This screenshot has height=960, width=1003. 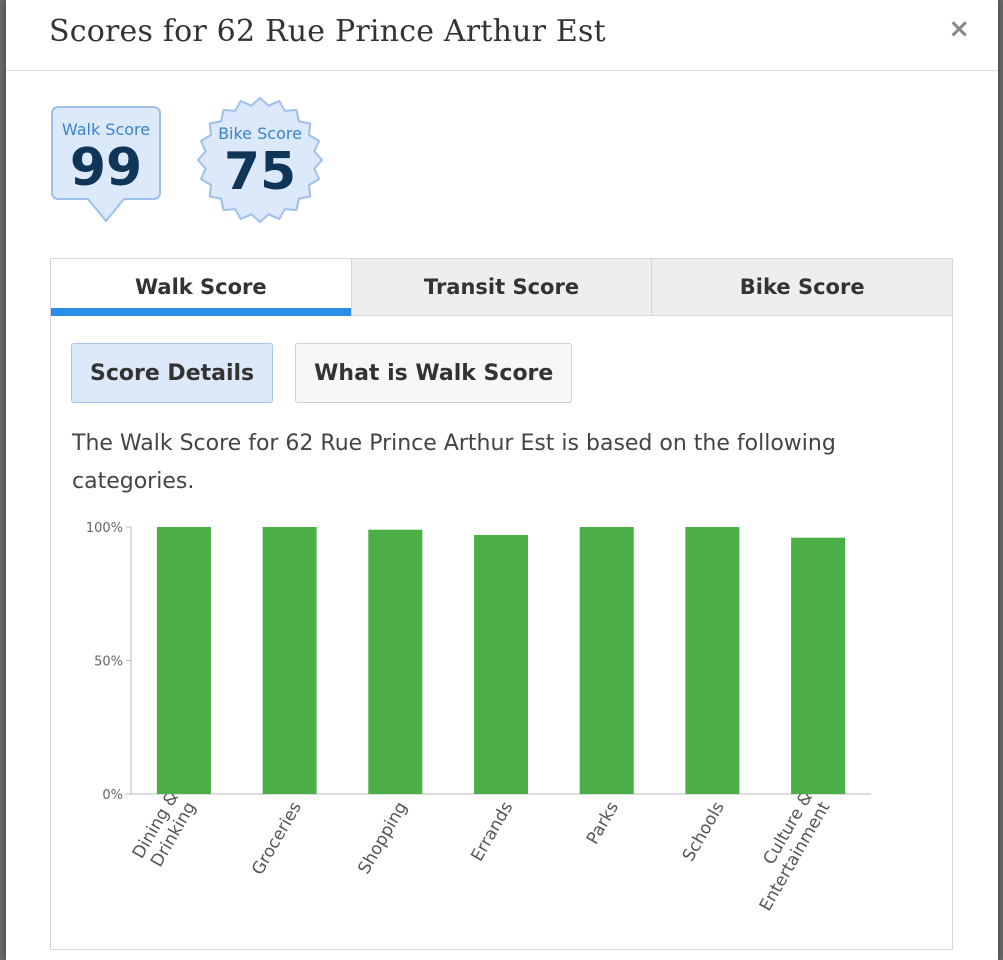 I want to click on score-details-button: Score Details, so click(x=172, y=373).